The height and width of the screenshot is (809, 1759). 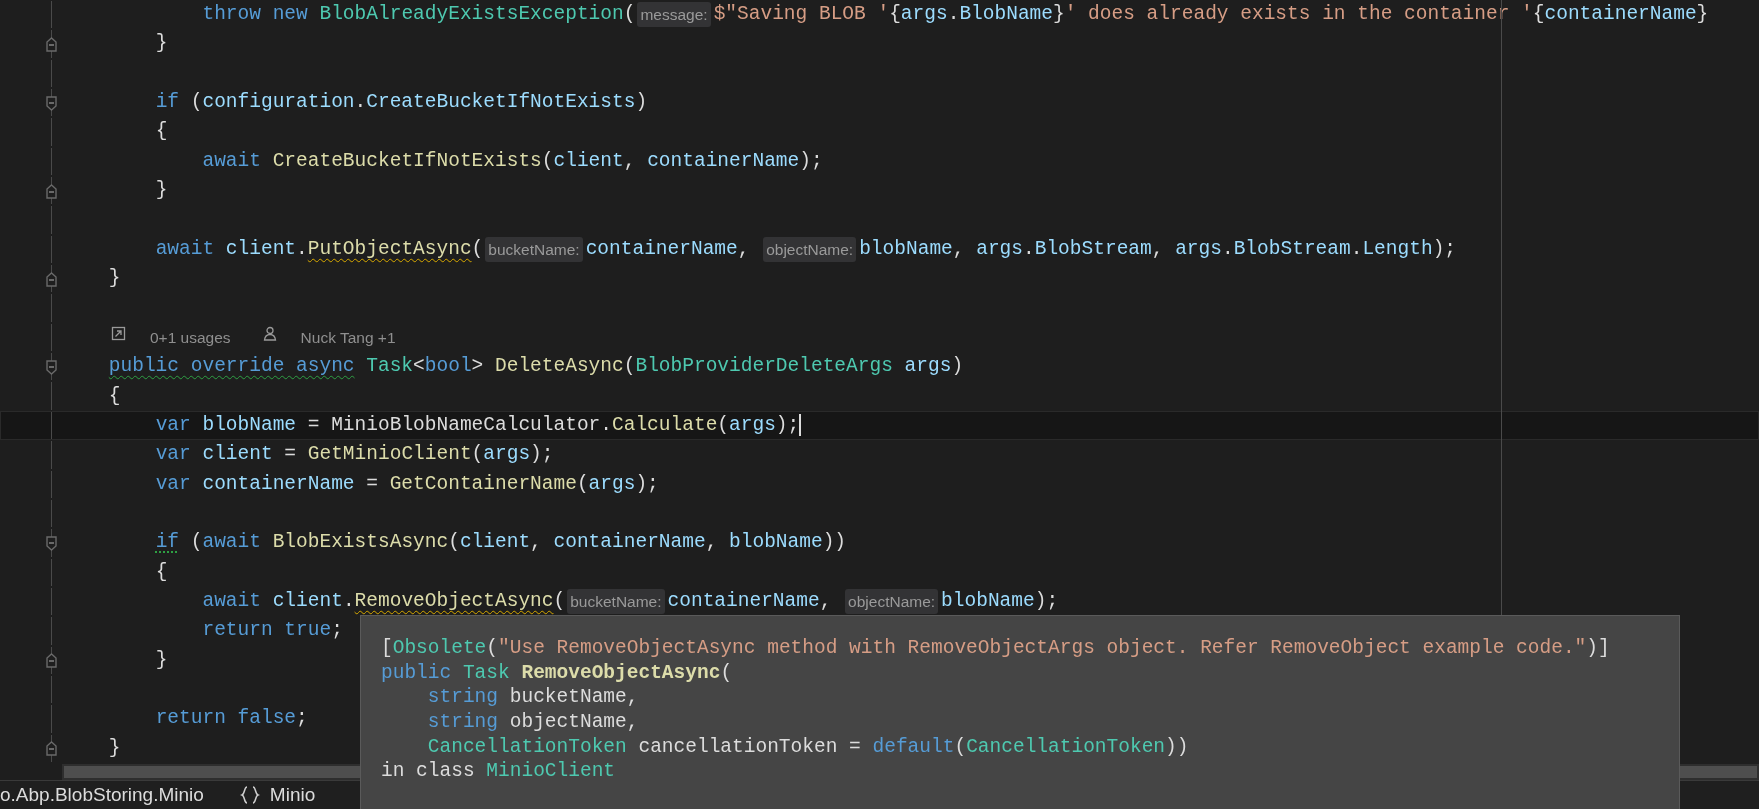 What do you see at coordinates (471, 15) in the screenshot?
I see `type-name: BlobAlreadyExistsException` at bounding box center [471, 15].